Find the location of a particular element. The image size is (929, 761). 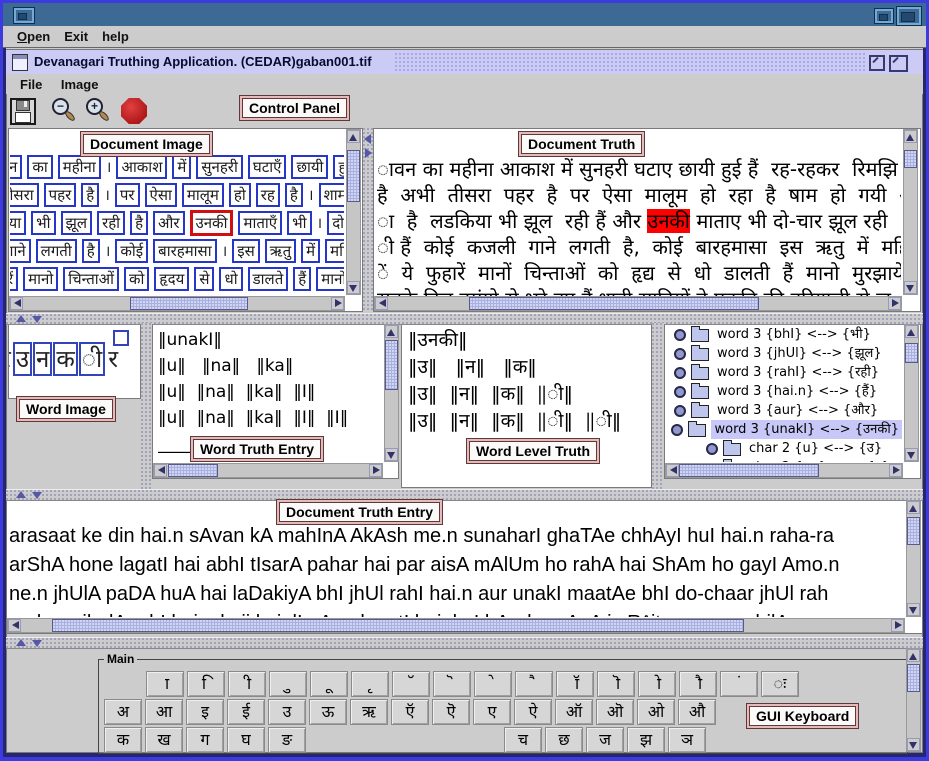

keyboard-key: ौ is located at coordinates (698, 684).